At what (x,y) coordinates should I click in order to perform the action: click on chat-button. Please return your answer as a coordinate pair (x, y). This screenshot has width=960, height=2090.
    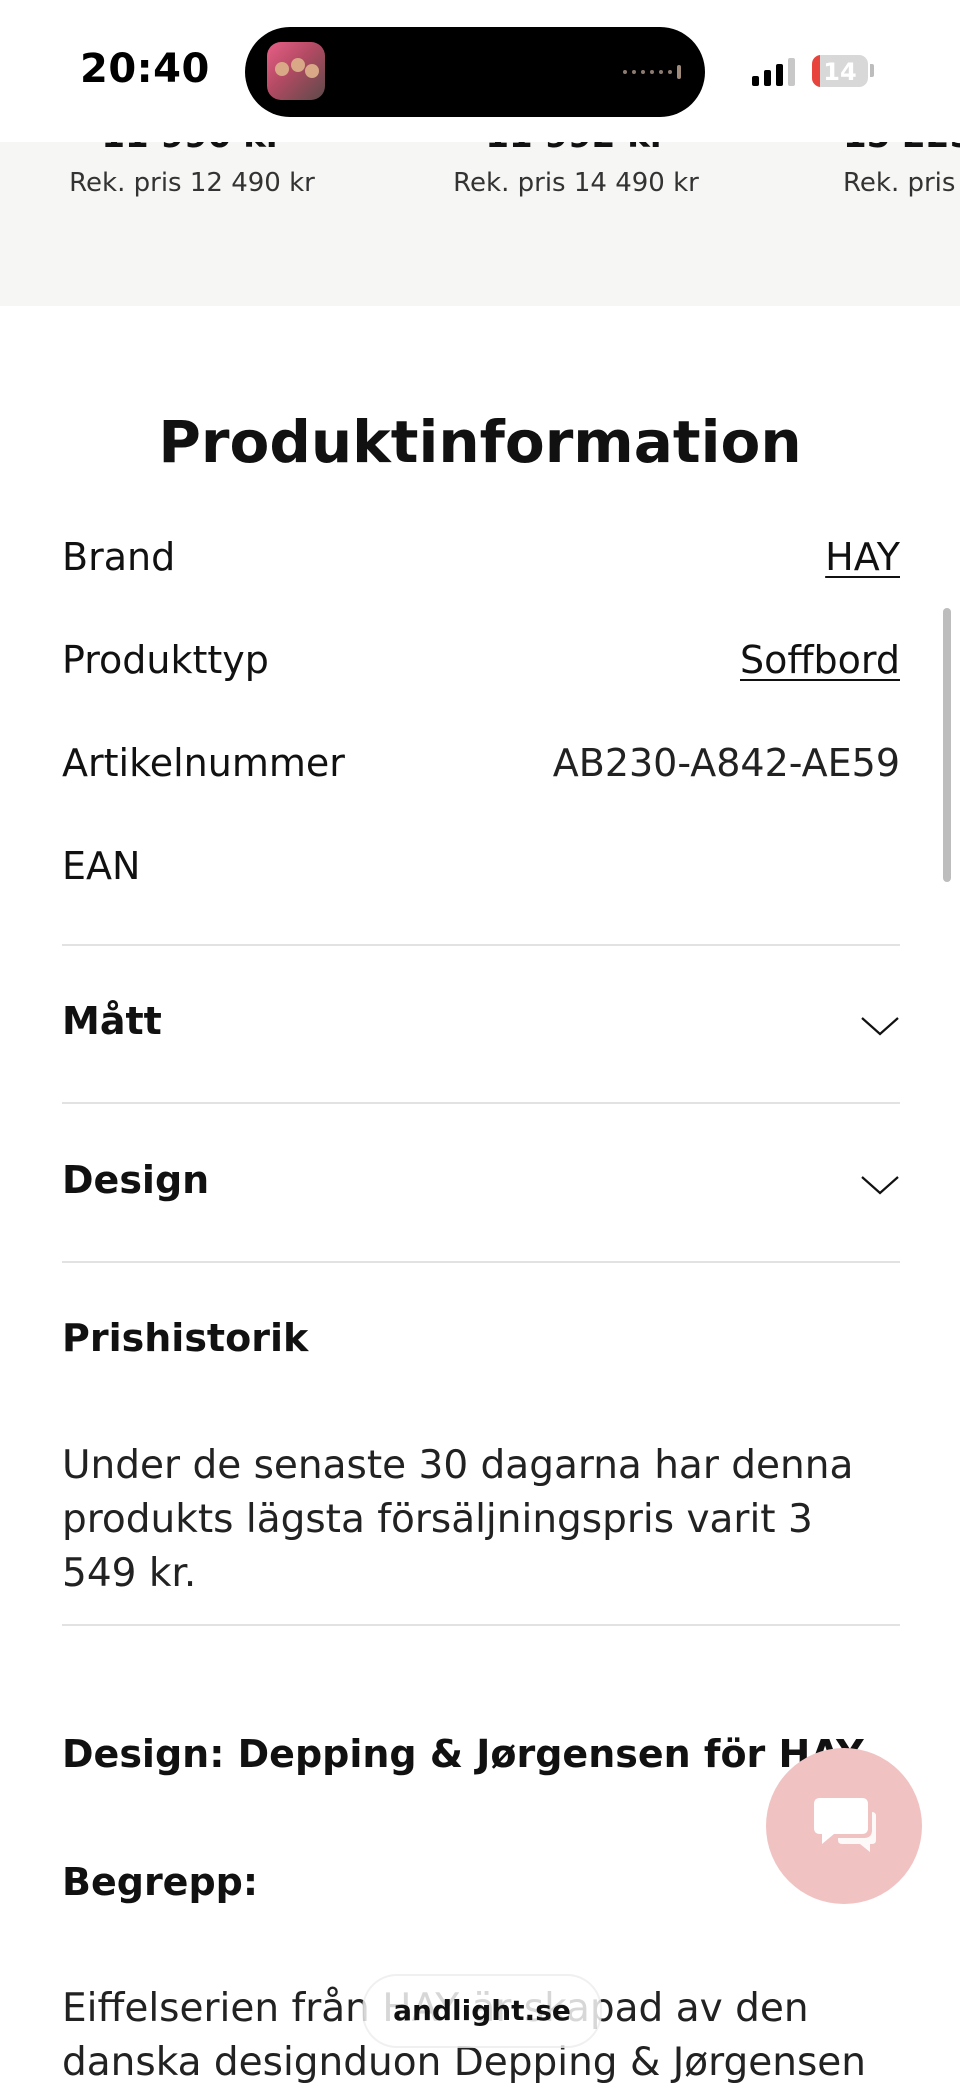
    Looking at the image, I should click on (844, 1826).